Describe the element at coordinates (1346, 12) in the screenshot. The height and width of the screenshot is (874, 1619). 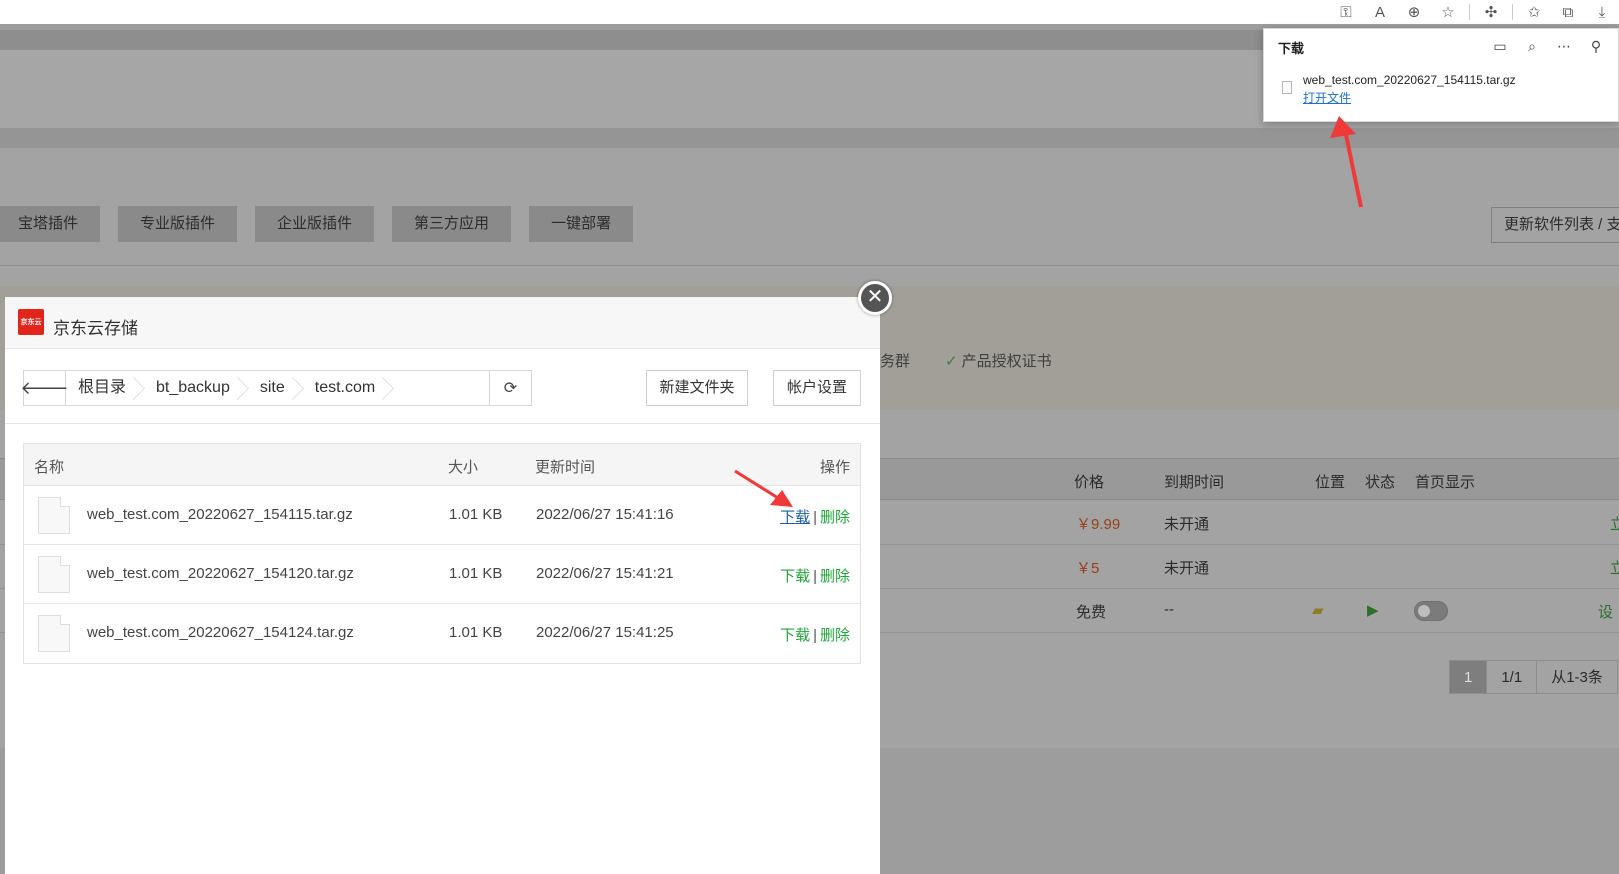
I see `key-icon: ⚿` at that location.